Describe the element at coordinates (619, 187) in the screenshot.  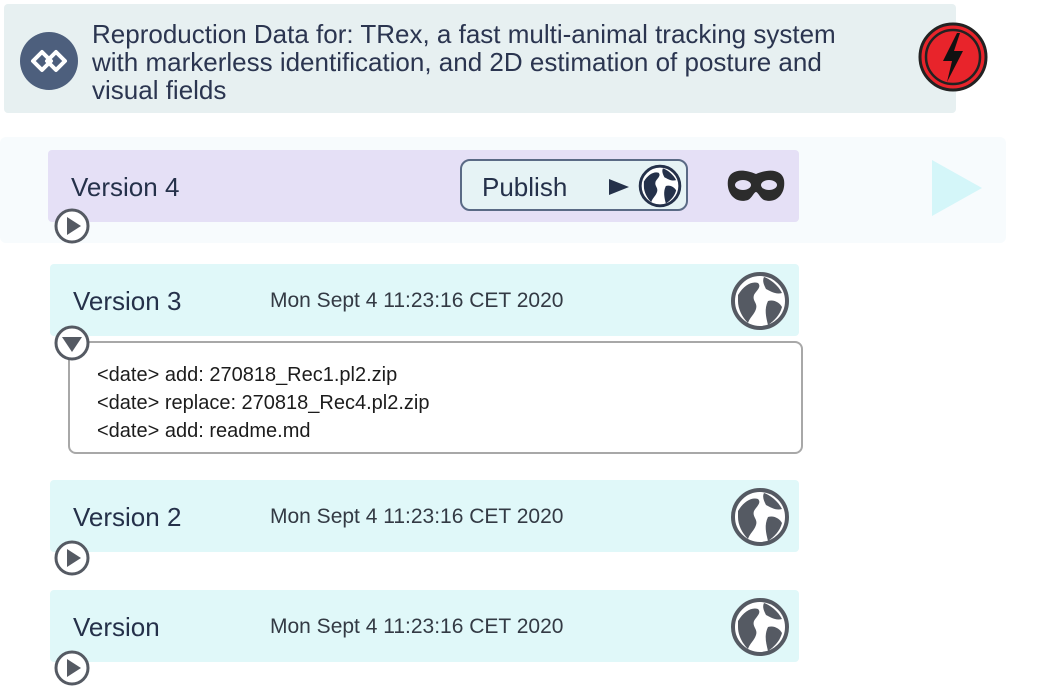
I see `play-right-icon` at that location.